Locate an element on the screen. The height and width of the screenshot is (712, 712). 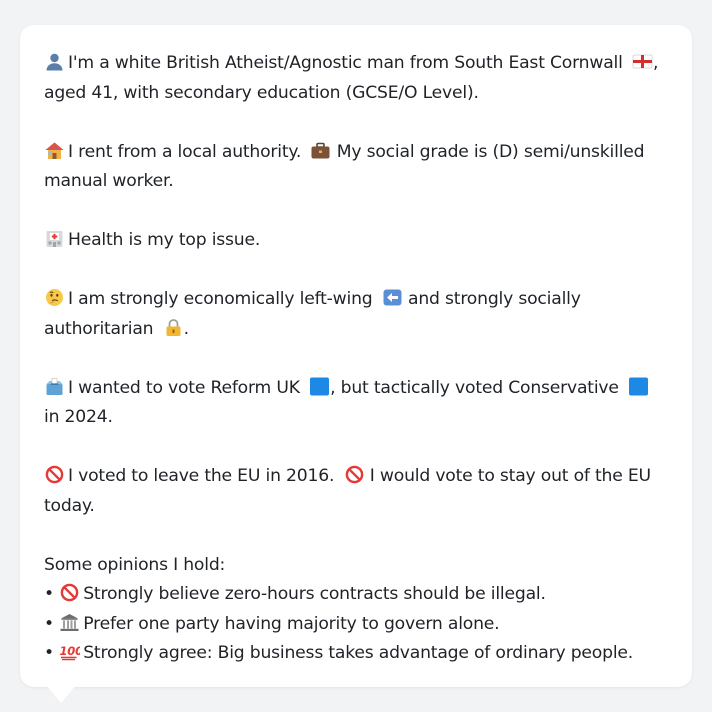
svg-text: 100 is located at coordinates (70, 651).